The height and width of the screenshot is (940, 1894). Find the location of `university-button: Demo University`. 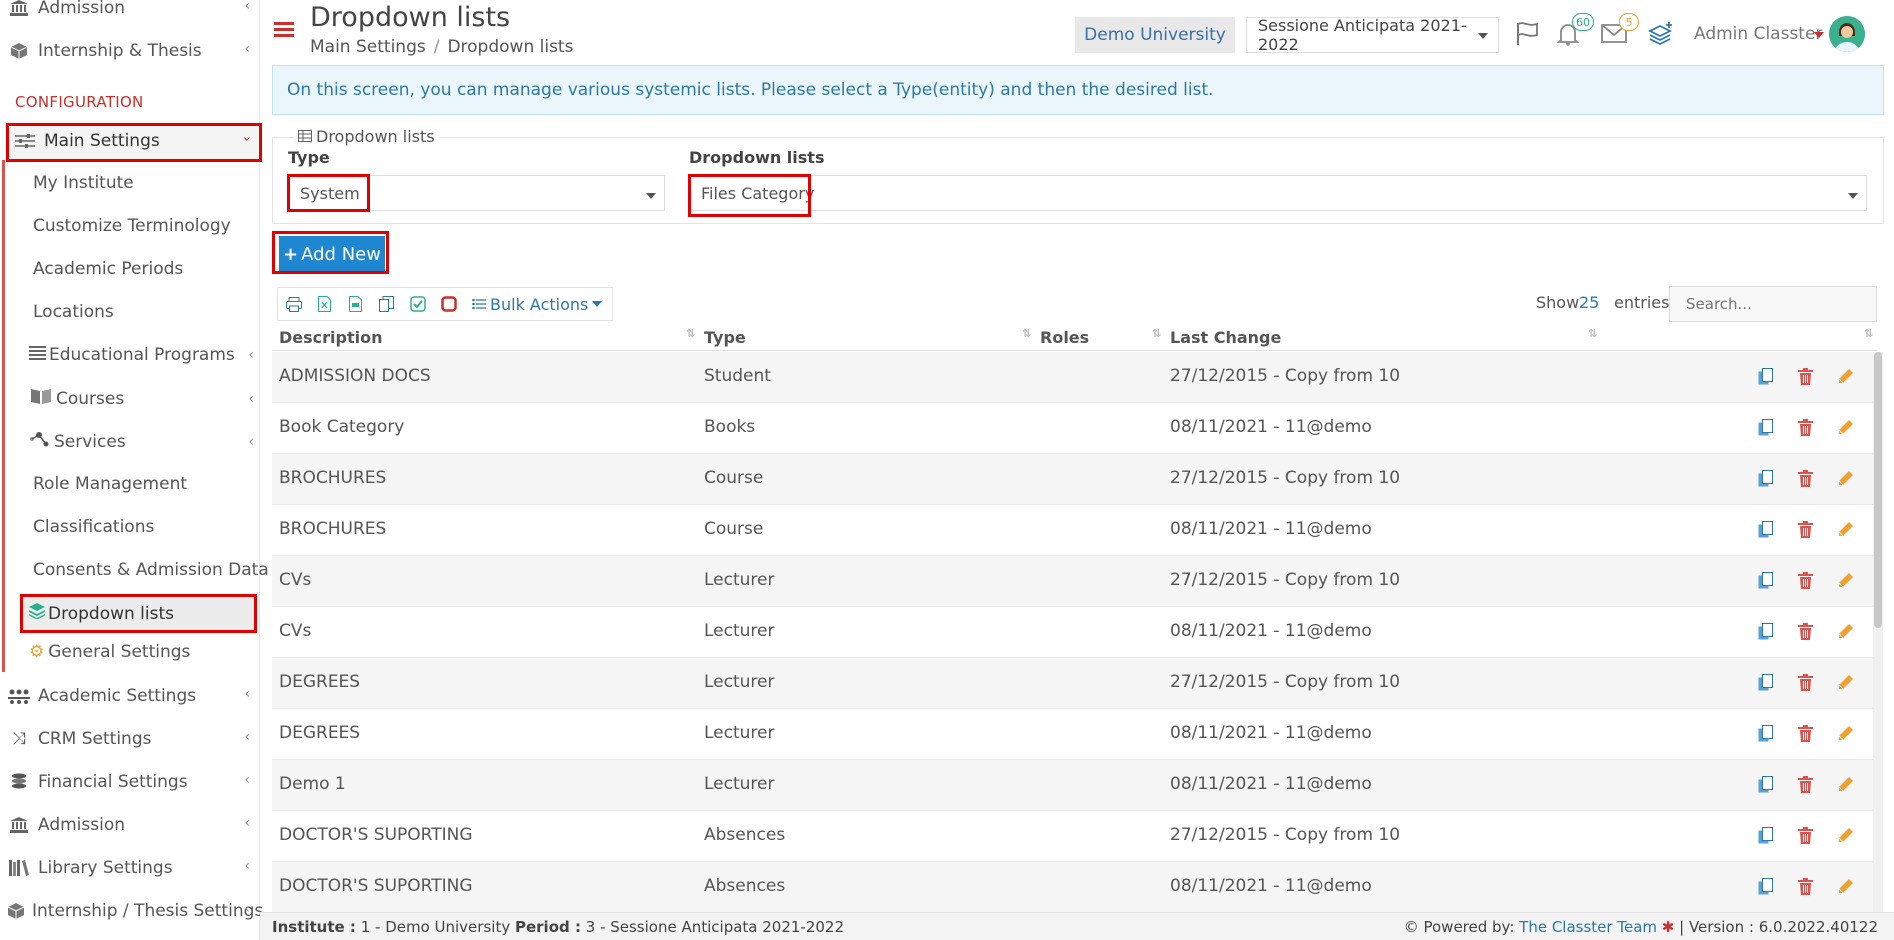

university-button: Demo University is located at coordinates (1155, 35).